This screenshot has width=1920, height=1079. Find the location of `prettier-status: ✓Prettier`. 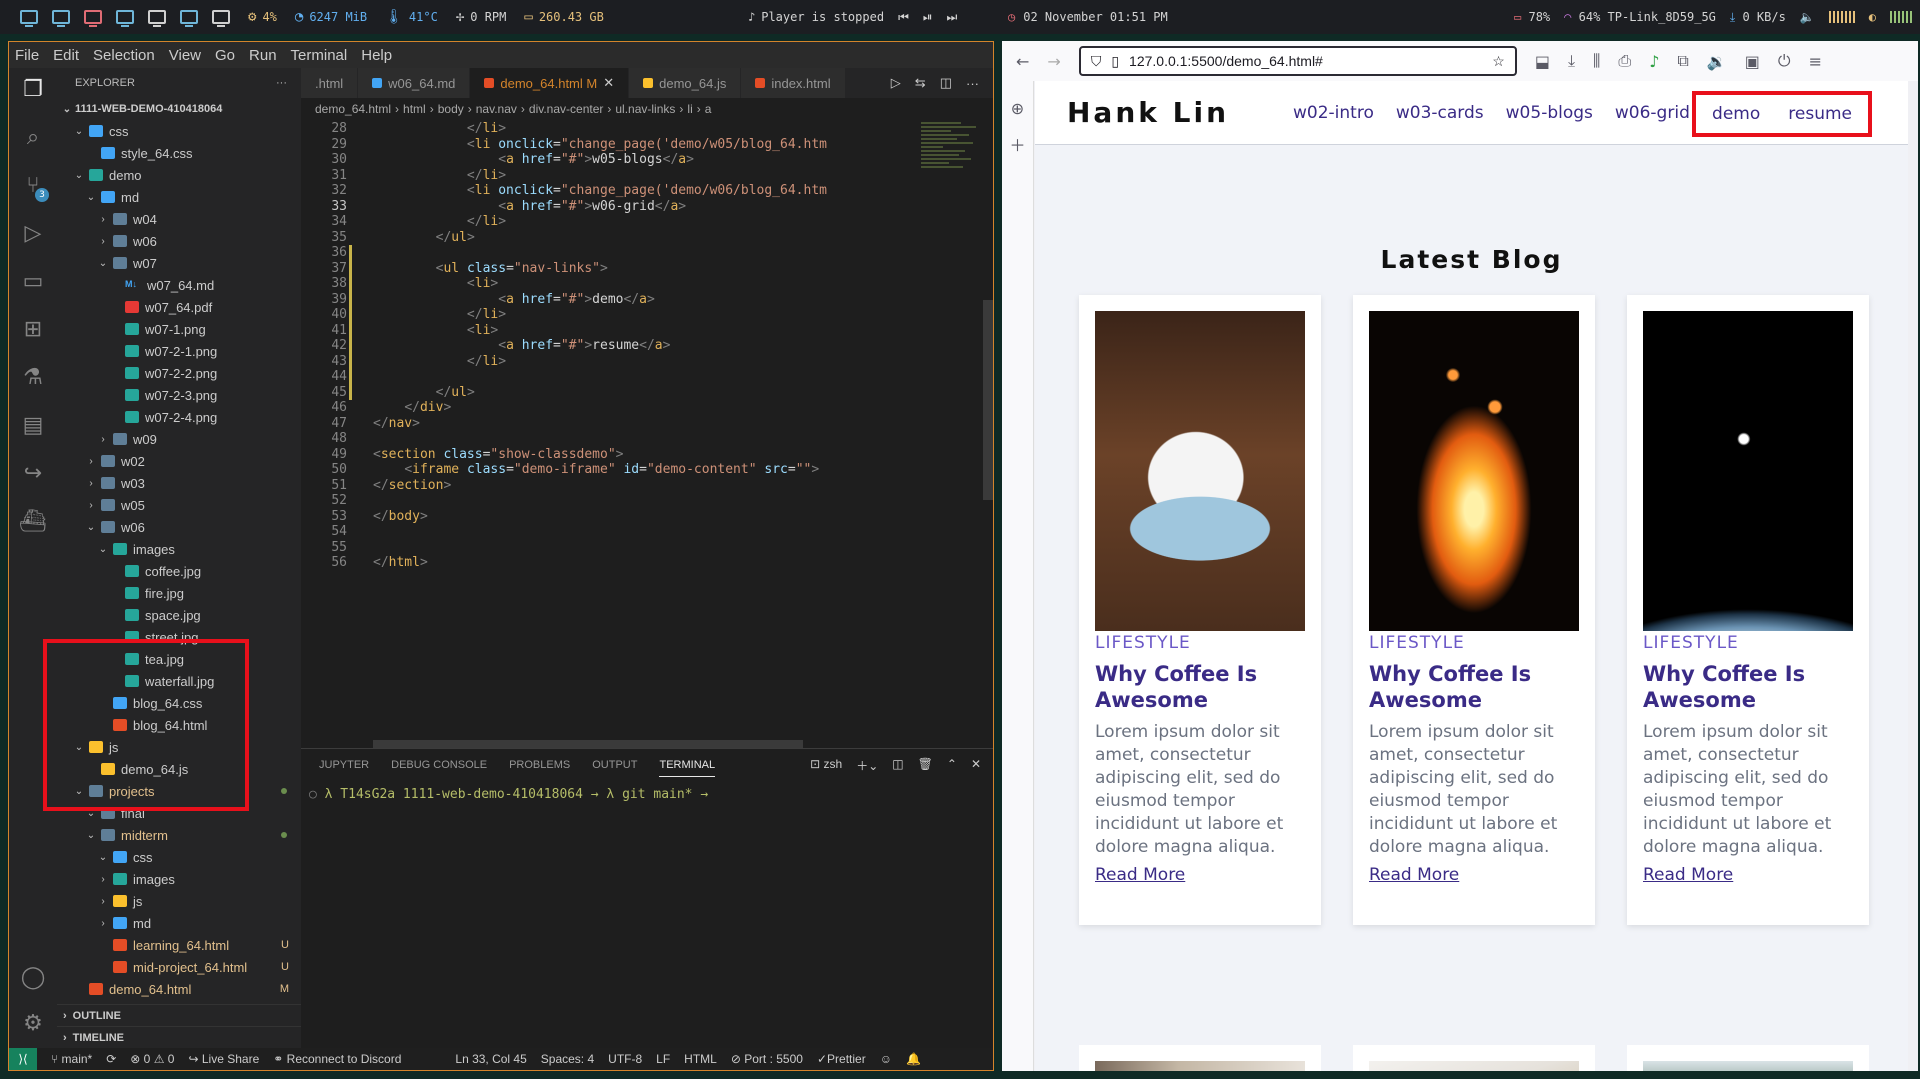

prettier-status: ✓Prettier is located at coordinates (841, 1059).